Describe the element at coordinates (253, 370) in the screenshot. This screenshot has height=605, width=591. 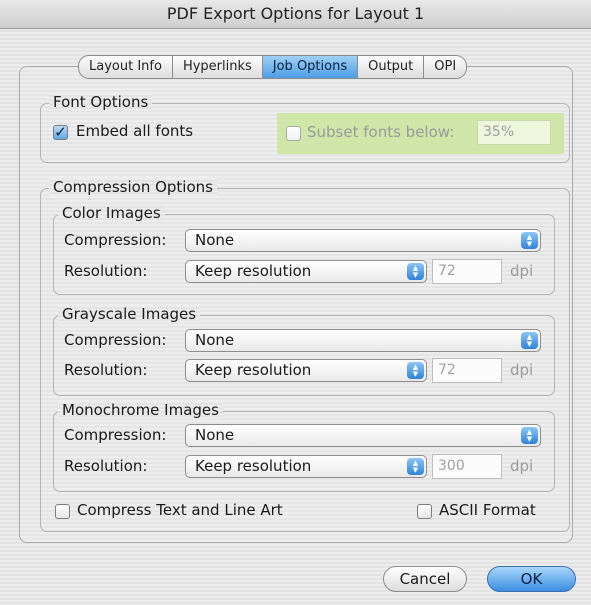
I see `grayscale-resolution-value: Keep resolution` at that location.